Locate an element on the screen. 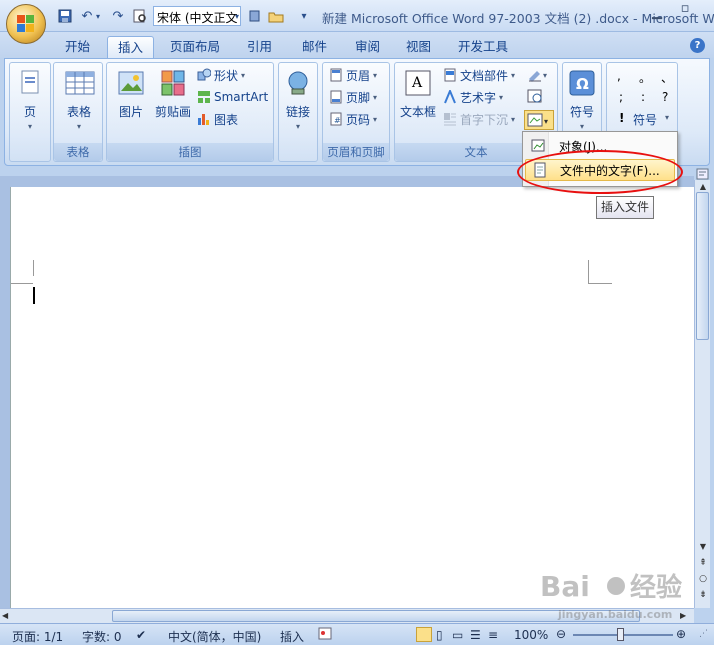 The width and height of the screenshot is (714, 645). object-dropdown-button: ▾ is located at coordinates (539, 120).